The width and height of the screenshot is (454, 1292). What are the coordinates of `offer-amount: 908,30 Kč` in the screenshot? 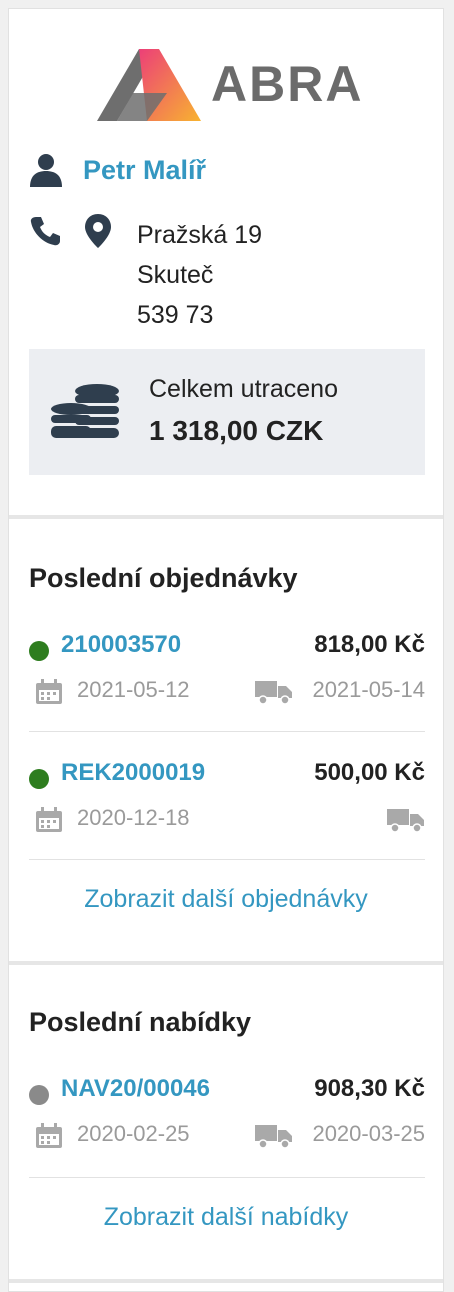 It's located at (369, 1088).